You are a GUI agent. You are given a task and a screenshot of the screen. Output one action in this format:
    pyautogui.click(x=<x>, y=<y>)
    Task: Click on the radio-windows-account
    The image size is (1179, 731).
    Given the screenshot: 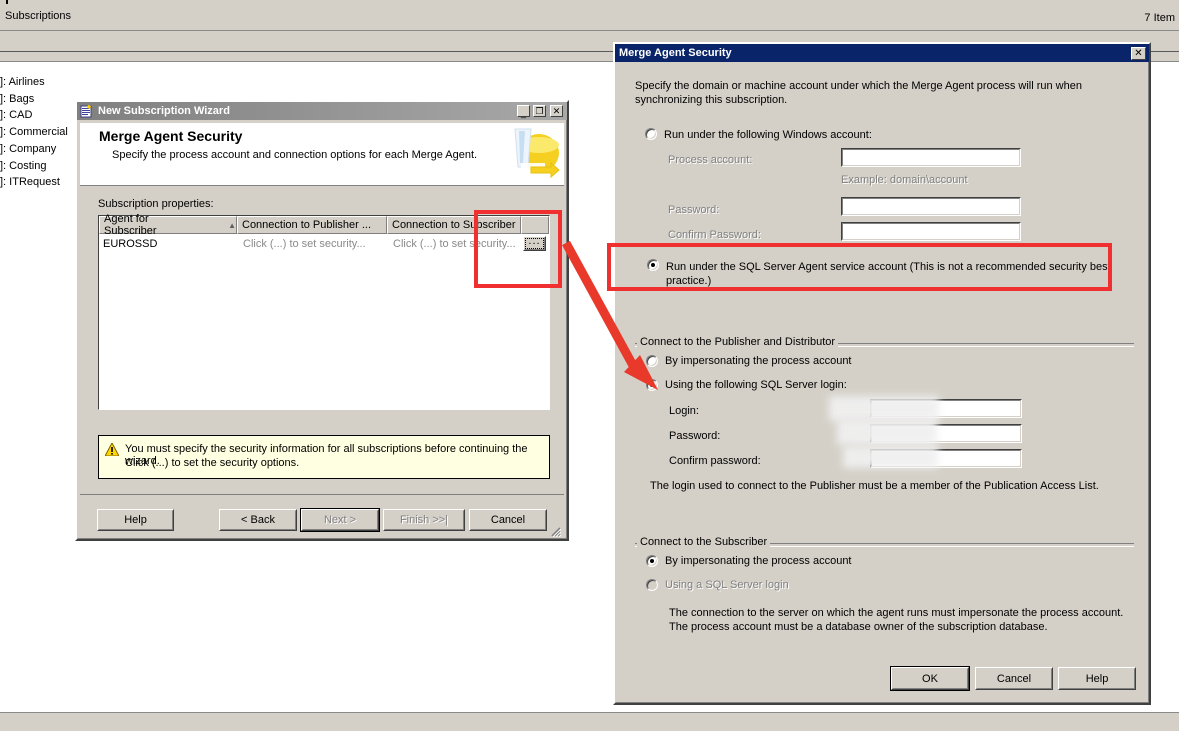 What is the action you would take?
    pyautogui.click(x=651, y=134)
    